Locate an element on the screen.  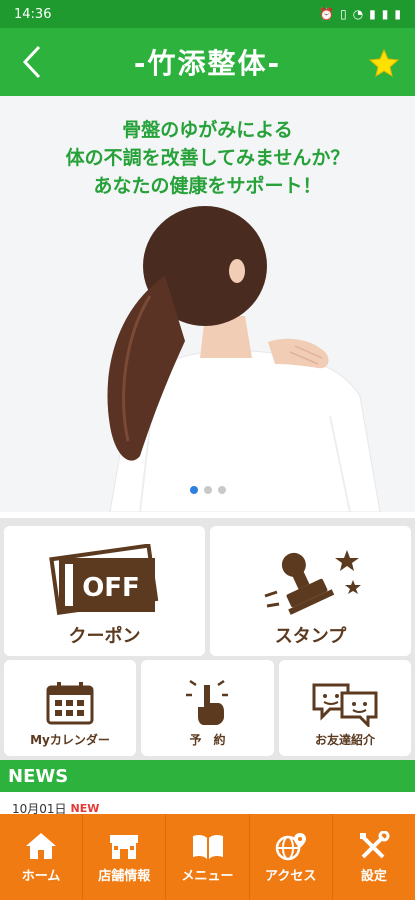
news-title: NEWS is located at coordinates (38, 776).